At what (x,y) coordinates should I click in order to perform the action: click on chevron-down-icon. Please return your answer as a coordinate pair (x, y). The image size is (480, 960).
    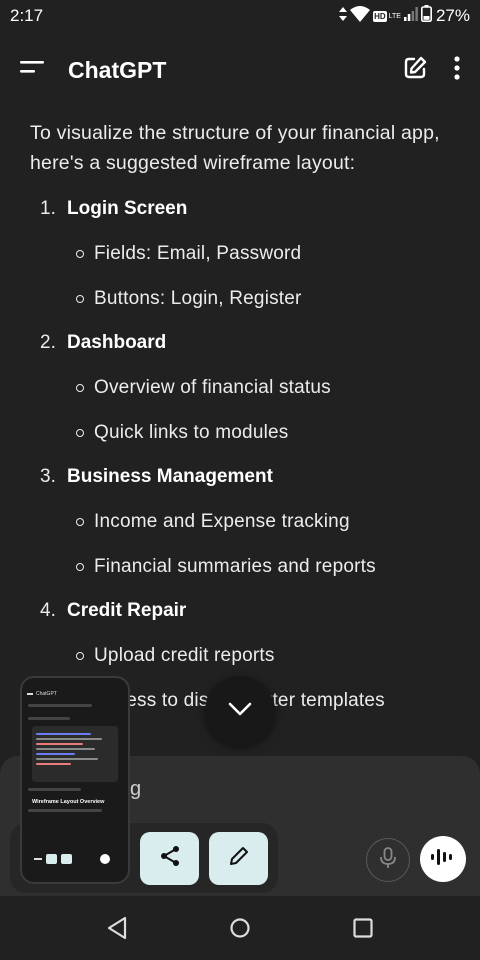
    Looking at the image, I should click on (240, 711).